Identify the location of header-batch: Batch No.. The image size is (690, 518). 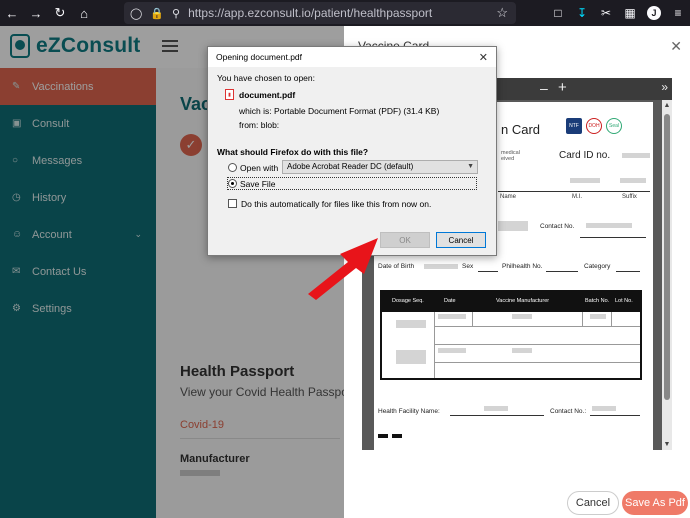
(597, 301).